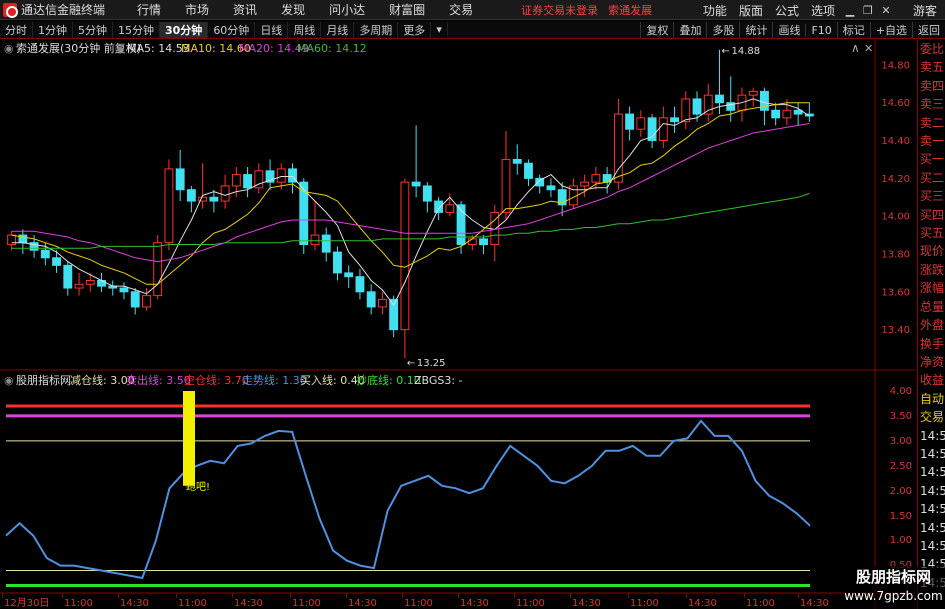 Image resolution: width=945 pixels, height=609 pixels. Describe the element at coordinates (16, 29) in the screenshot. I see `period-tab-timeshare: 分时` at that location.